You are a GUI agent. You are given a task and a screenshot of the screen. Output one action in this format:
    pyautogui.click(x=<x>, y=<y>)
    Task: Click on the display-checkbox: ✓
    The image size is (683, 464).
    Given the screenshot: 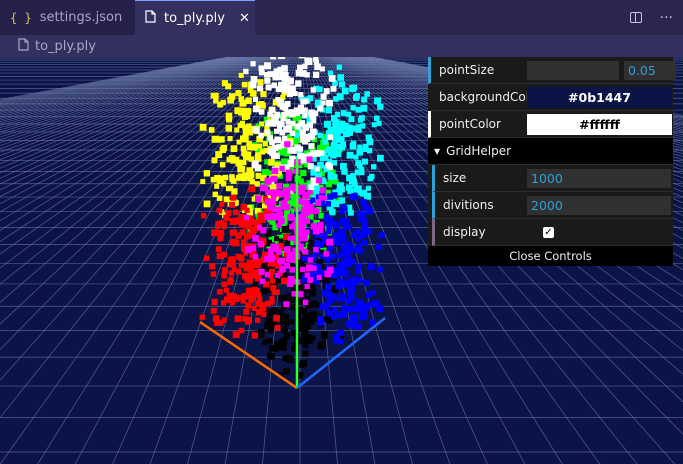 What is the action you would take?
    pyautogui.click(x=548, y=232)
    